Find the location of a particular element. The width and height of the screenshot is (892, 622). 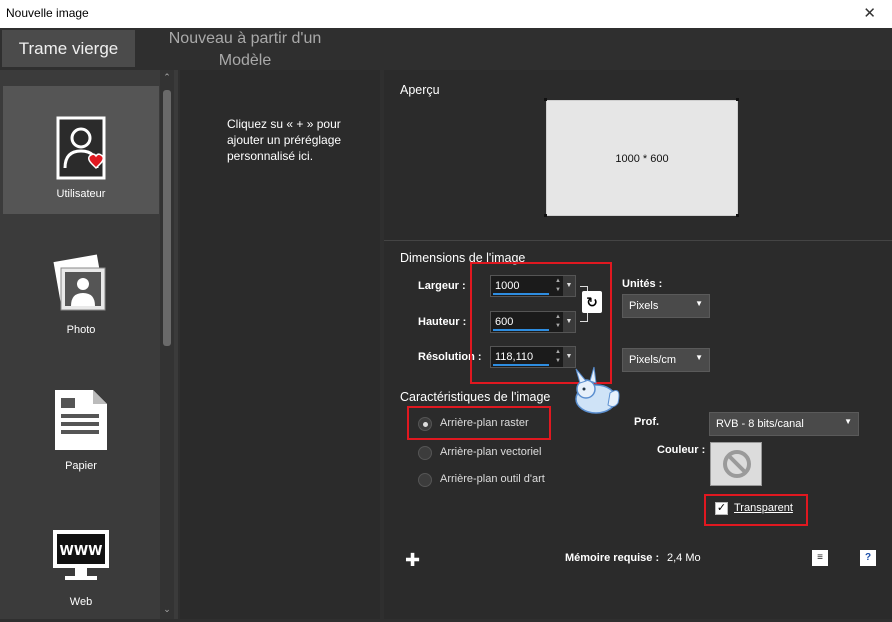

paper-icon is located at coordinates (81, 420).